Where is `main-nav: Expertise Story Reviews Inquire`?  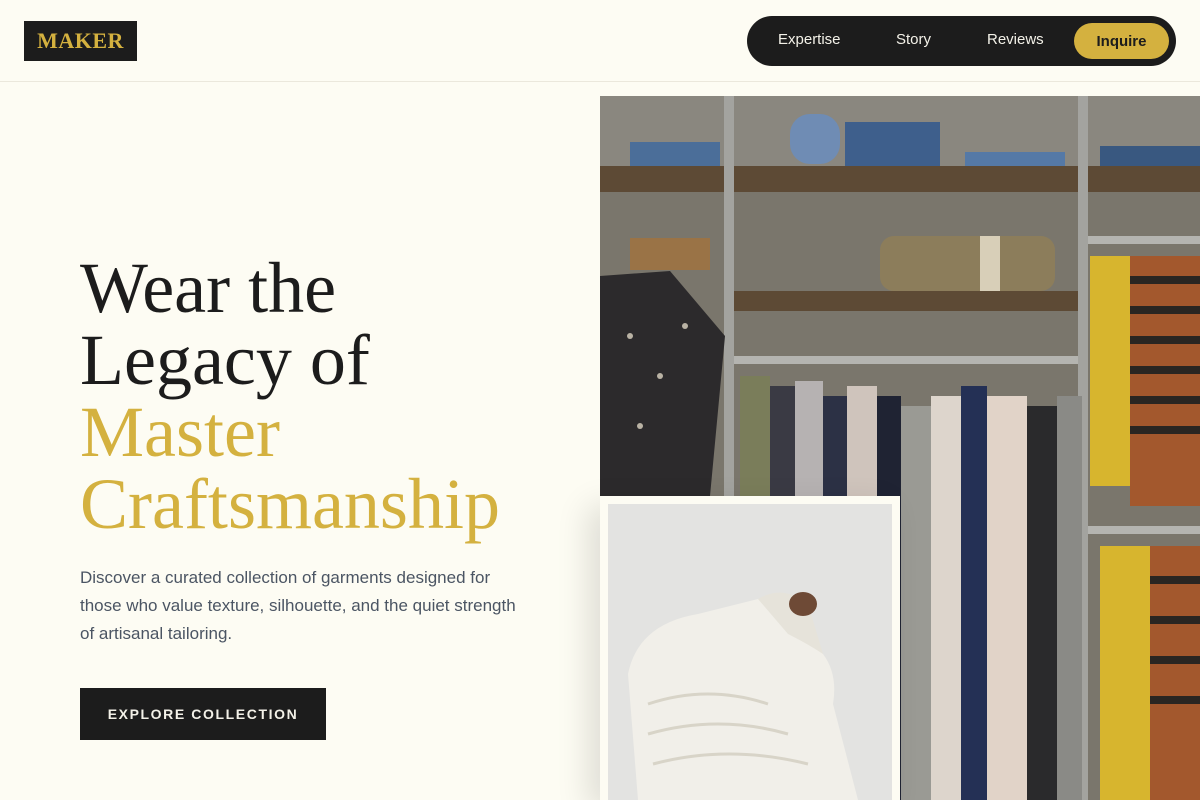
main-nav: Expertise Story Reviews Inquire is located at coordinates (961, 41).